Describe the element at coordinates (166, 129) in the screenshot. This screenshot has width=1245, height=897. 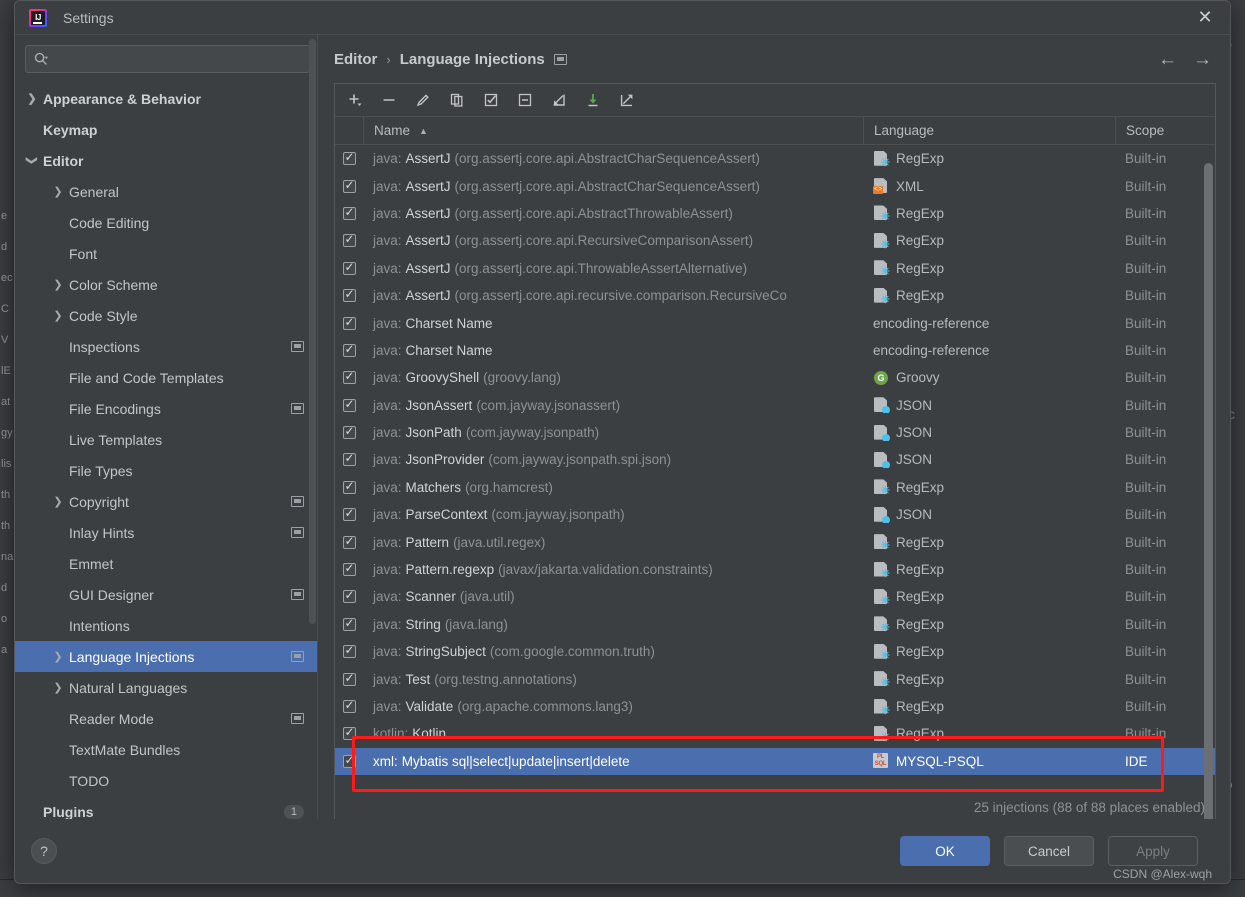
I see `sidebar-item-keymap: Keymap` at that location.